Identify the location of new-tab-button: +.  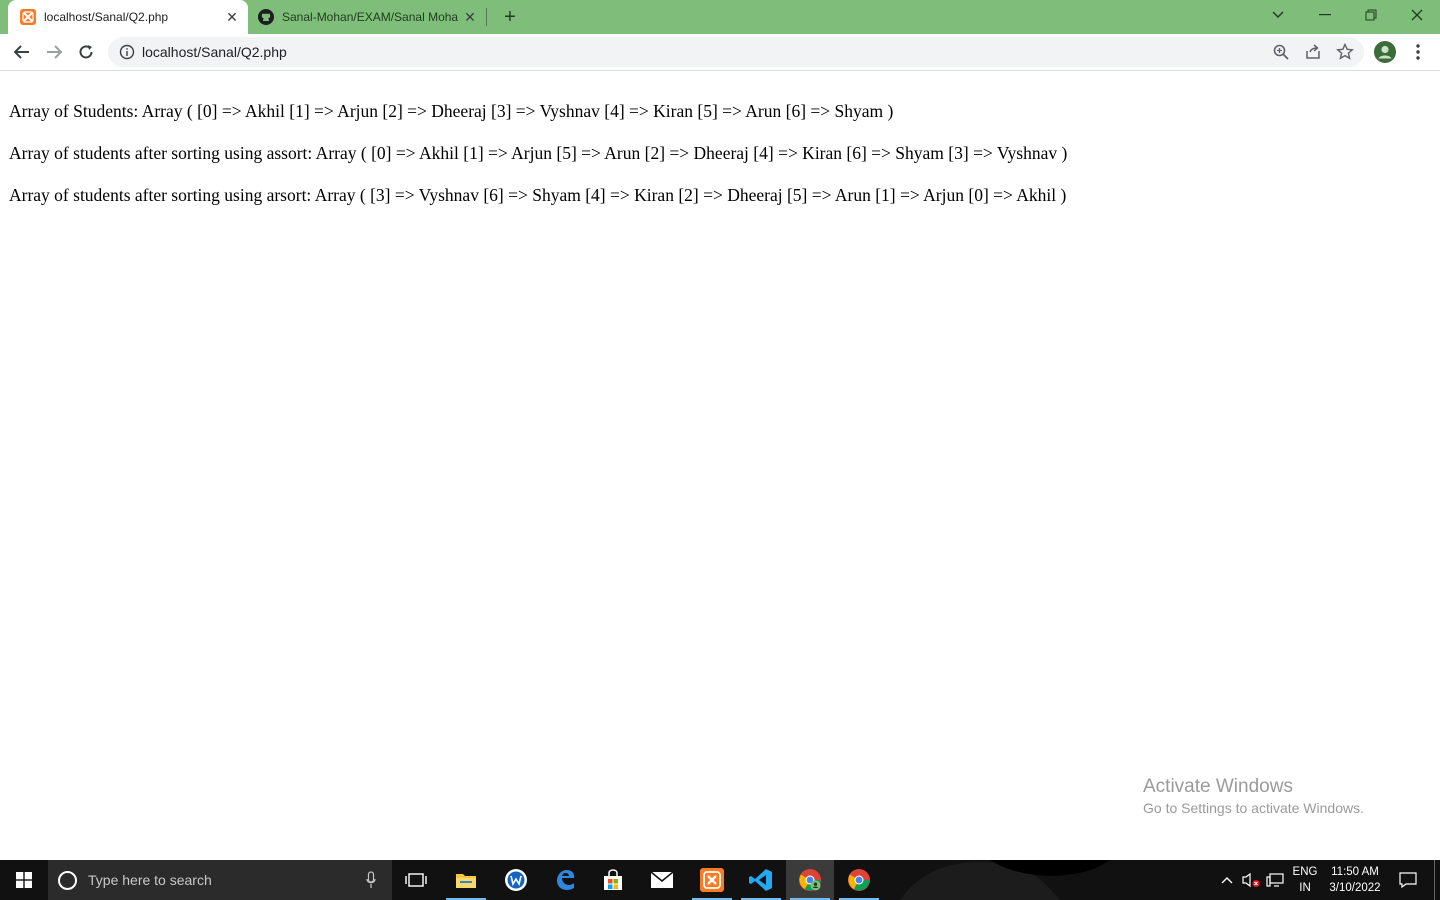
(510, 17).